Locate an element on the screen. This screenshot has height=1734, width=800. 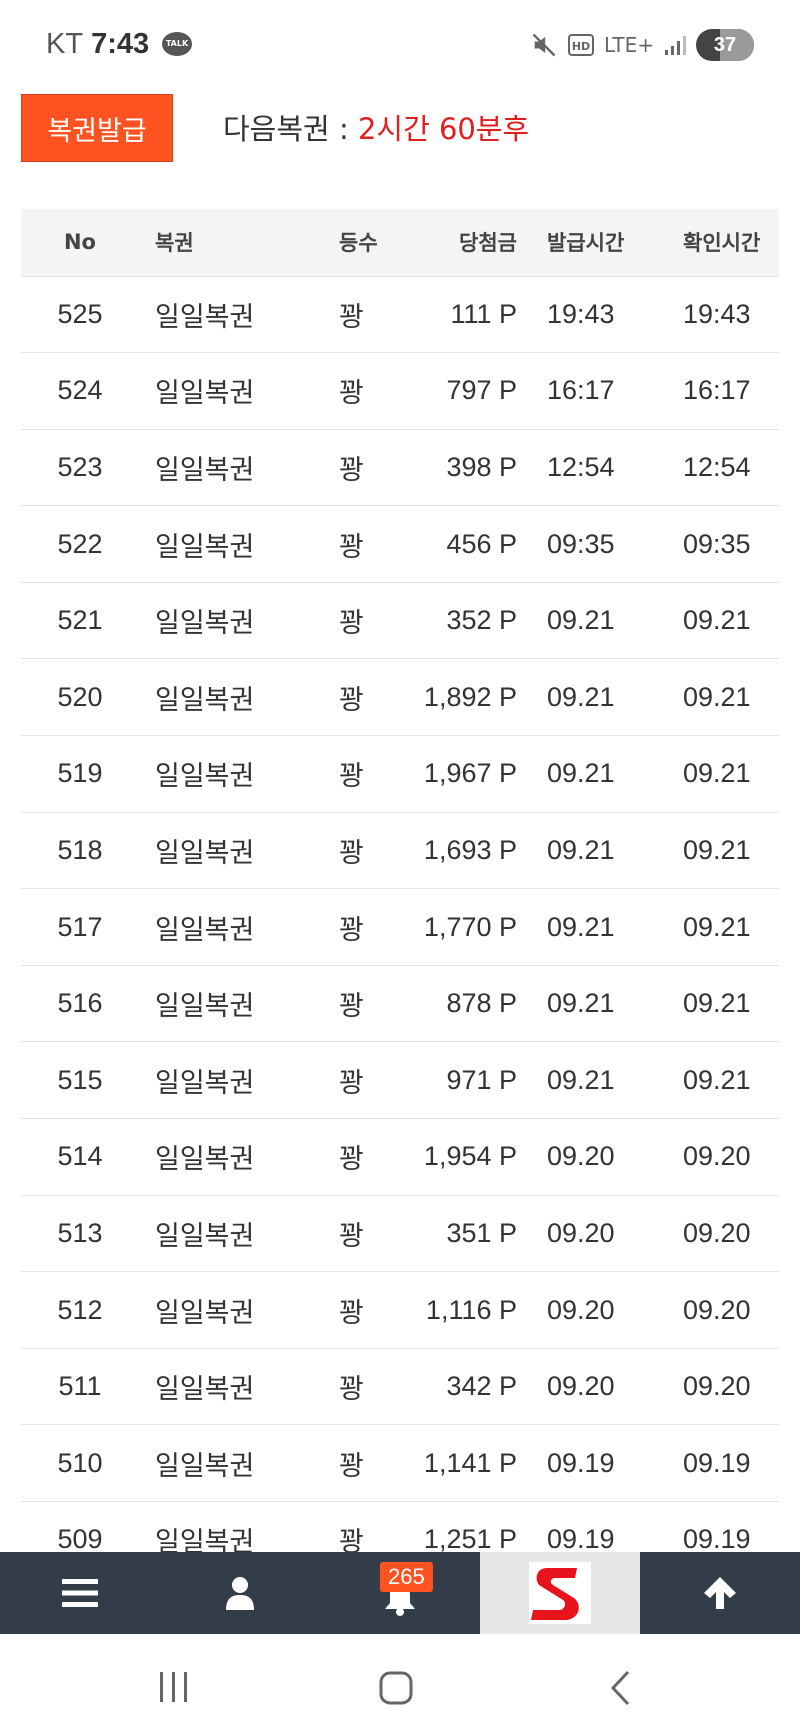
cell-prize: 351 P is located at coordinates (458, 1234).